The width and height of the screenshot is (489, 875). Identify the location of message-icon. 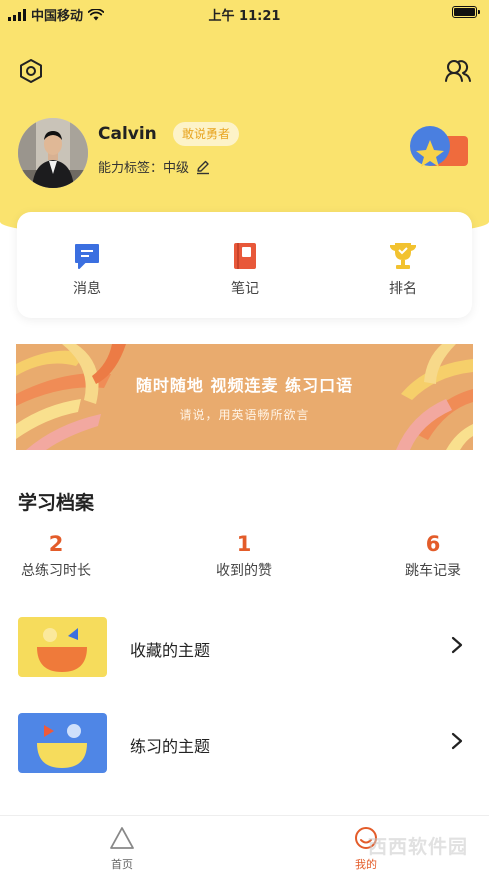
(87, 256).